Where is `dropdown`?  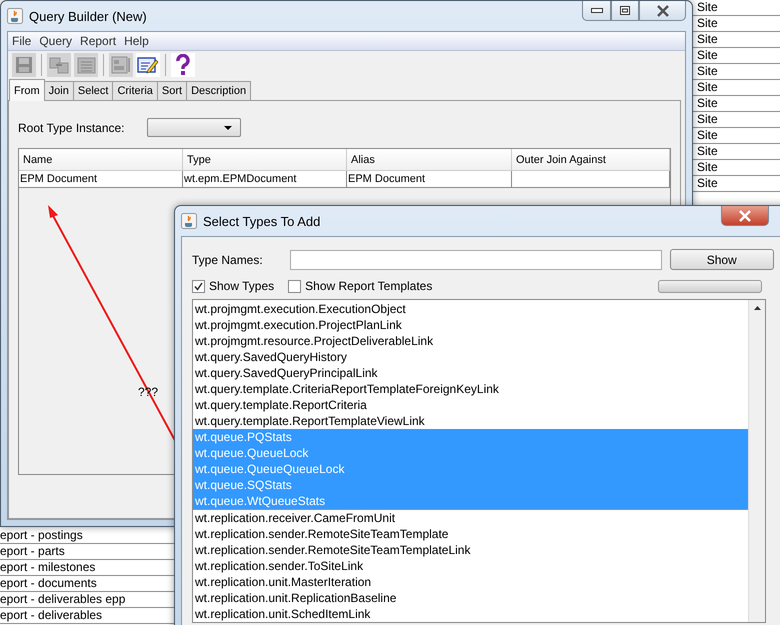 dropdown is located at coordinates (193, 127).